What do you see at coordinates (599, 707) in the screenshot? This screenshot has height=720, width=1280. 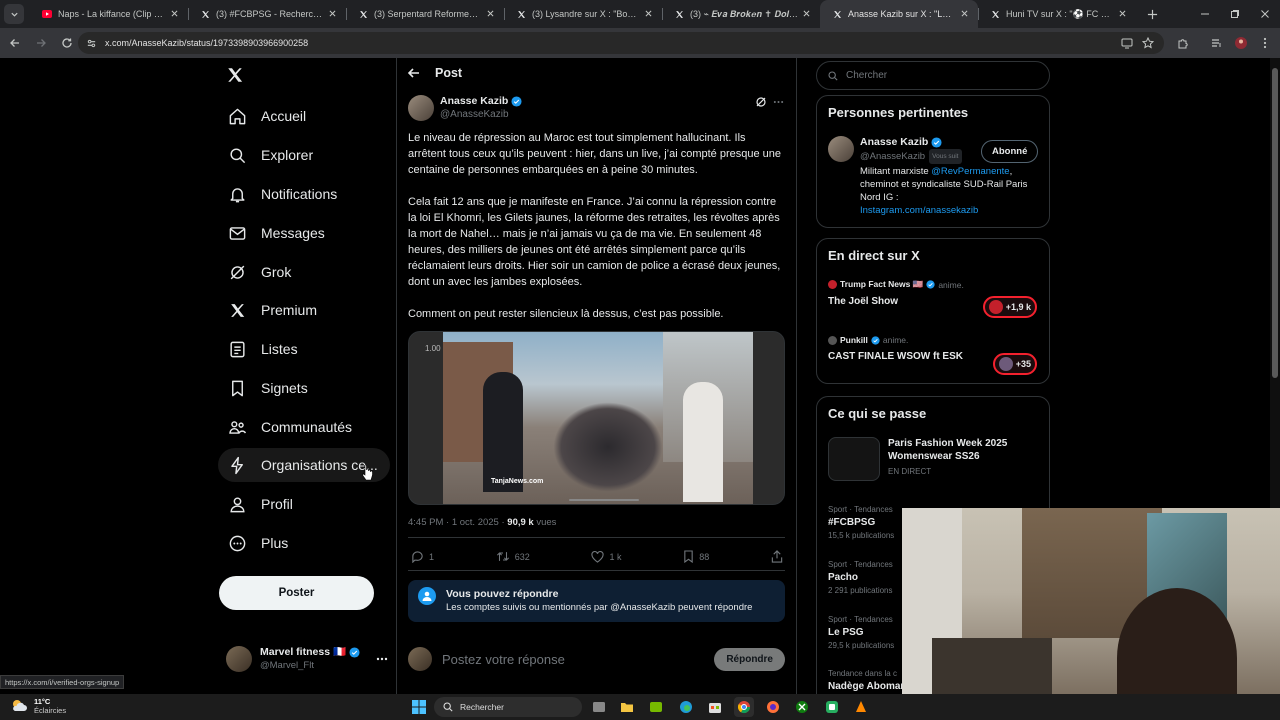 I see `task-view-button` at bounding box center [599, 707].